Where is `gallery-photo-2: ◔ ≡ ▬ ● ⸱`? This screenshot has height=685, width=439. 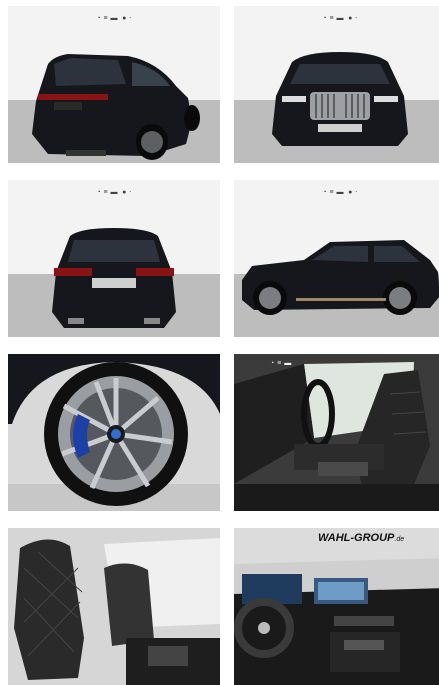 gallery-photo-2: ◔ ≡ ▬ ● ⸱ is located at coordinates (336, 84).